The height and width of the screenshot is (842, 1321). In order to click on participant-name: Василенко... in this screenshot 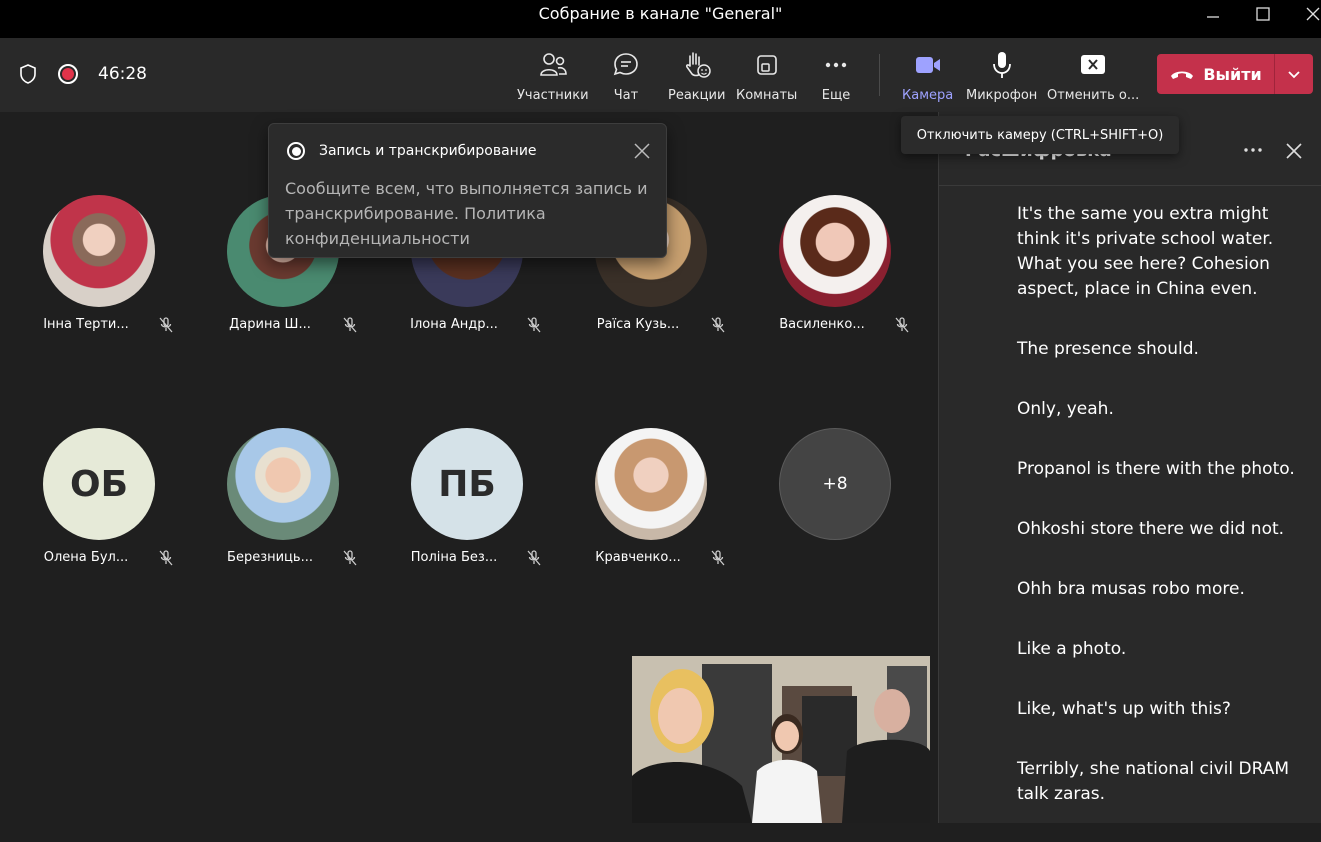, I will do `click(822, 324)`.